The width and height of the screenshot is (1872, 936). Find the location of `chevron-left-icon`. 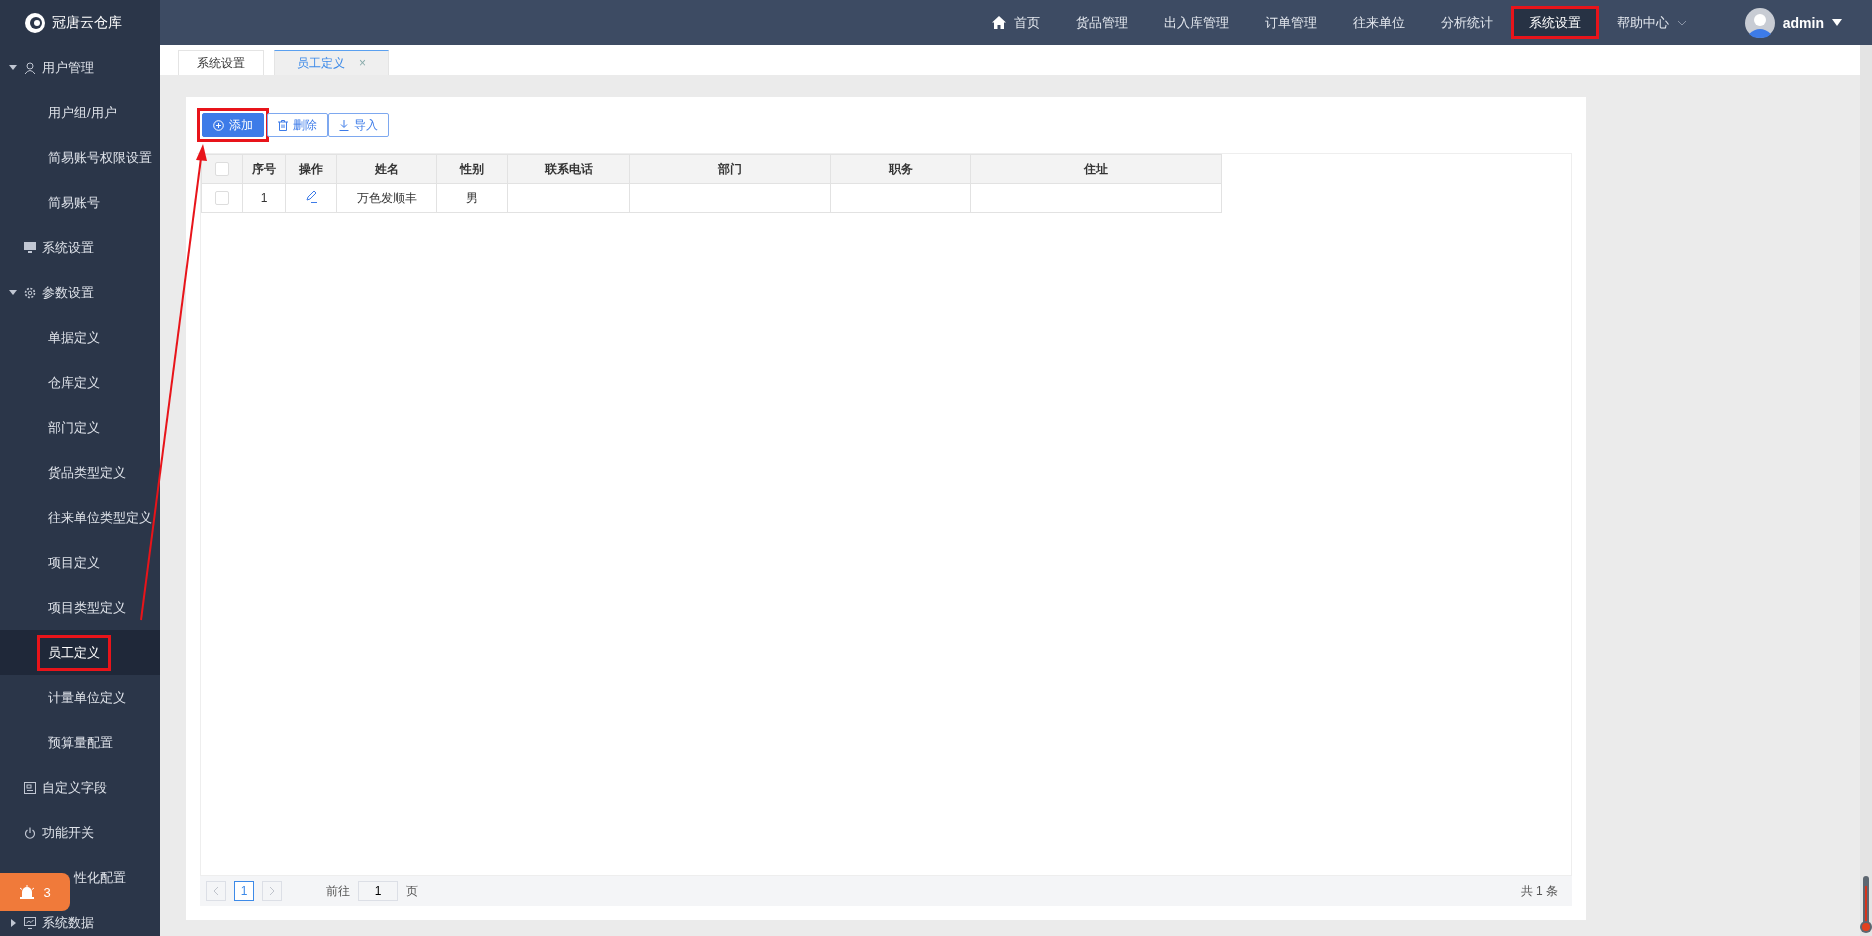

chevron-left-icon is located at coordinates (216, 891).